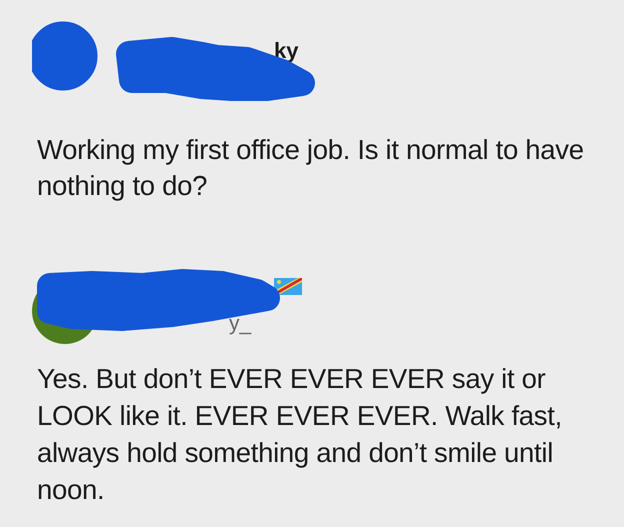 The image size is (624, 527). What do you see at coordinates (240, 324) in the screenshot?
I see `user-handle: y_` at bounding box center [240, 324].